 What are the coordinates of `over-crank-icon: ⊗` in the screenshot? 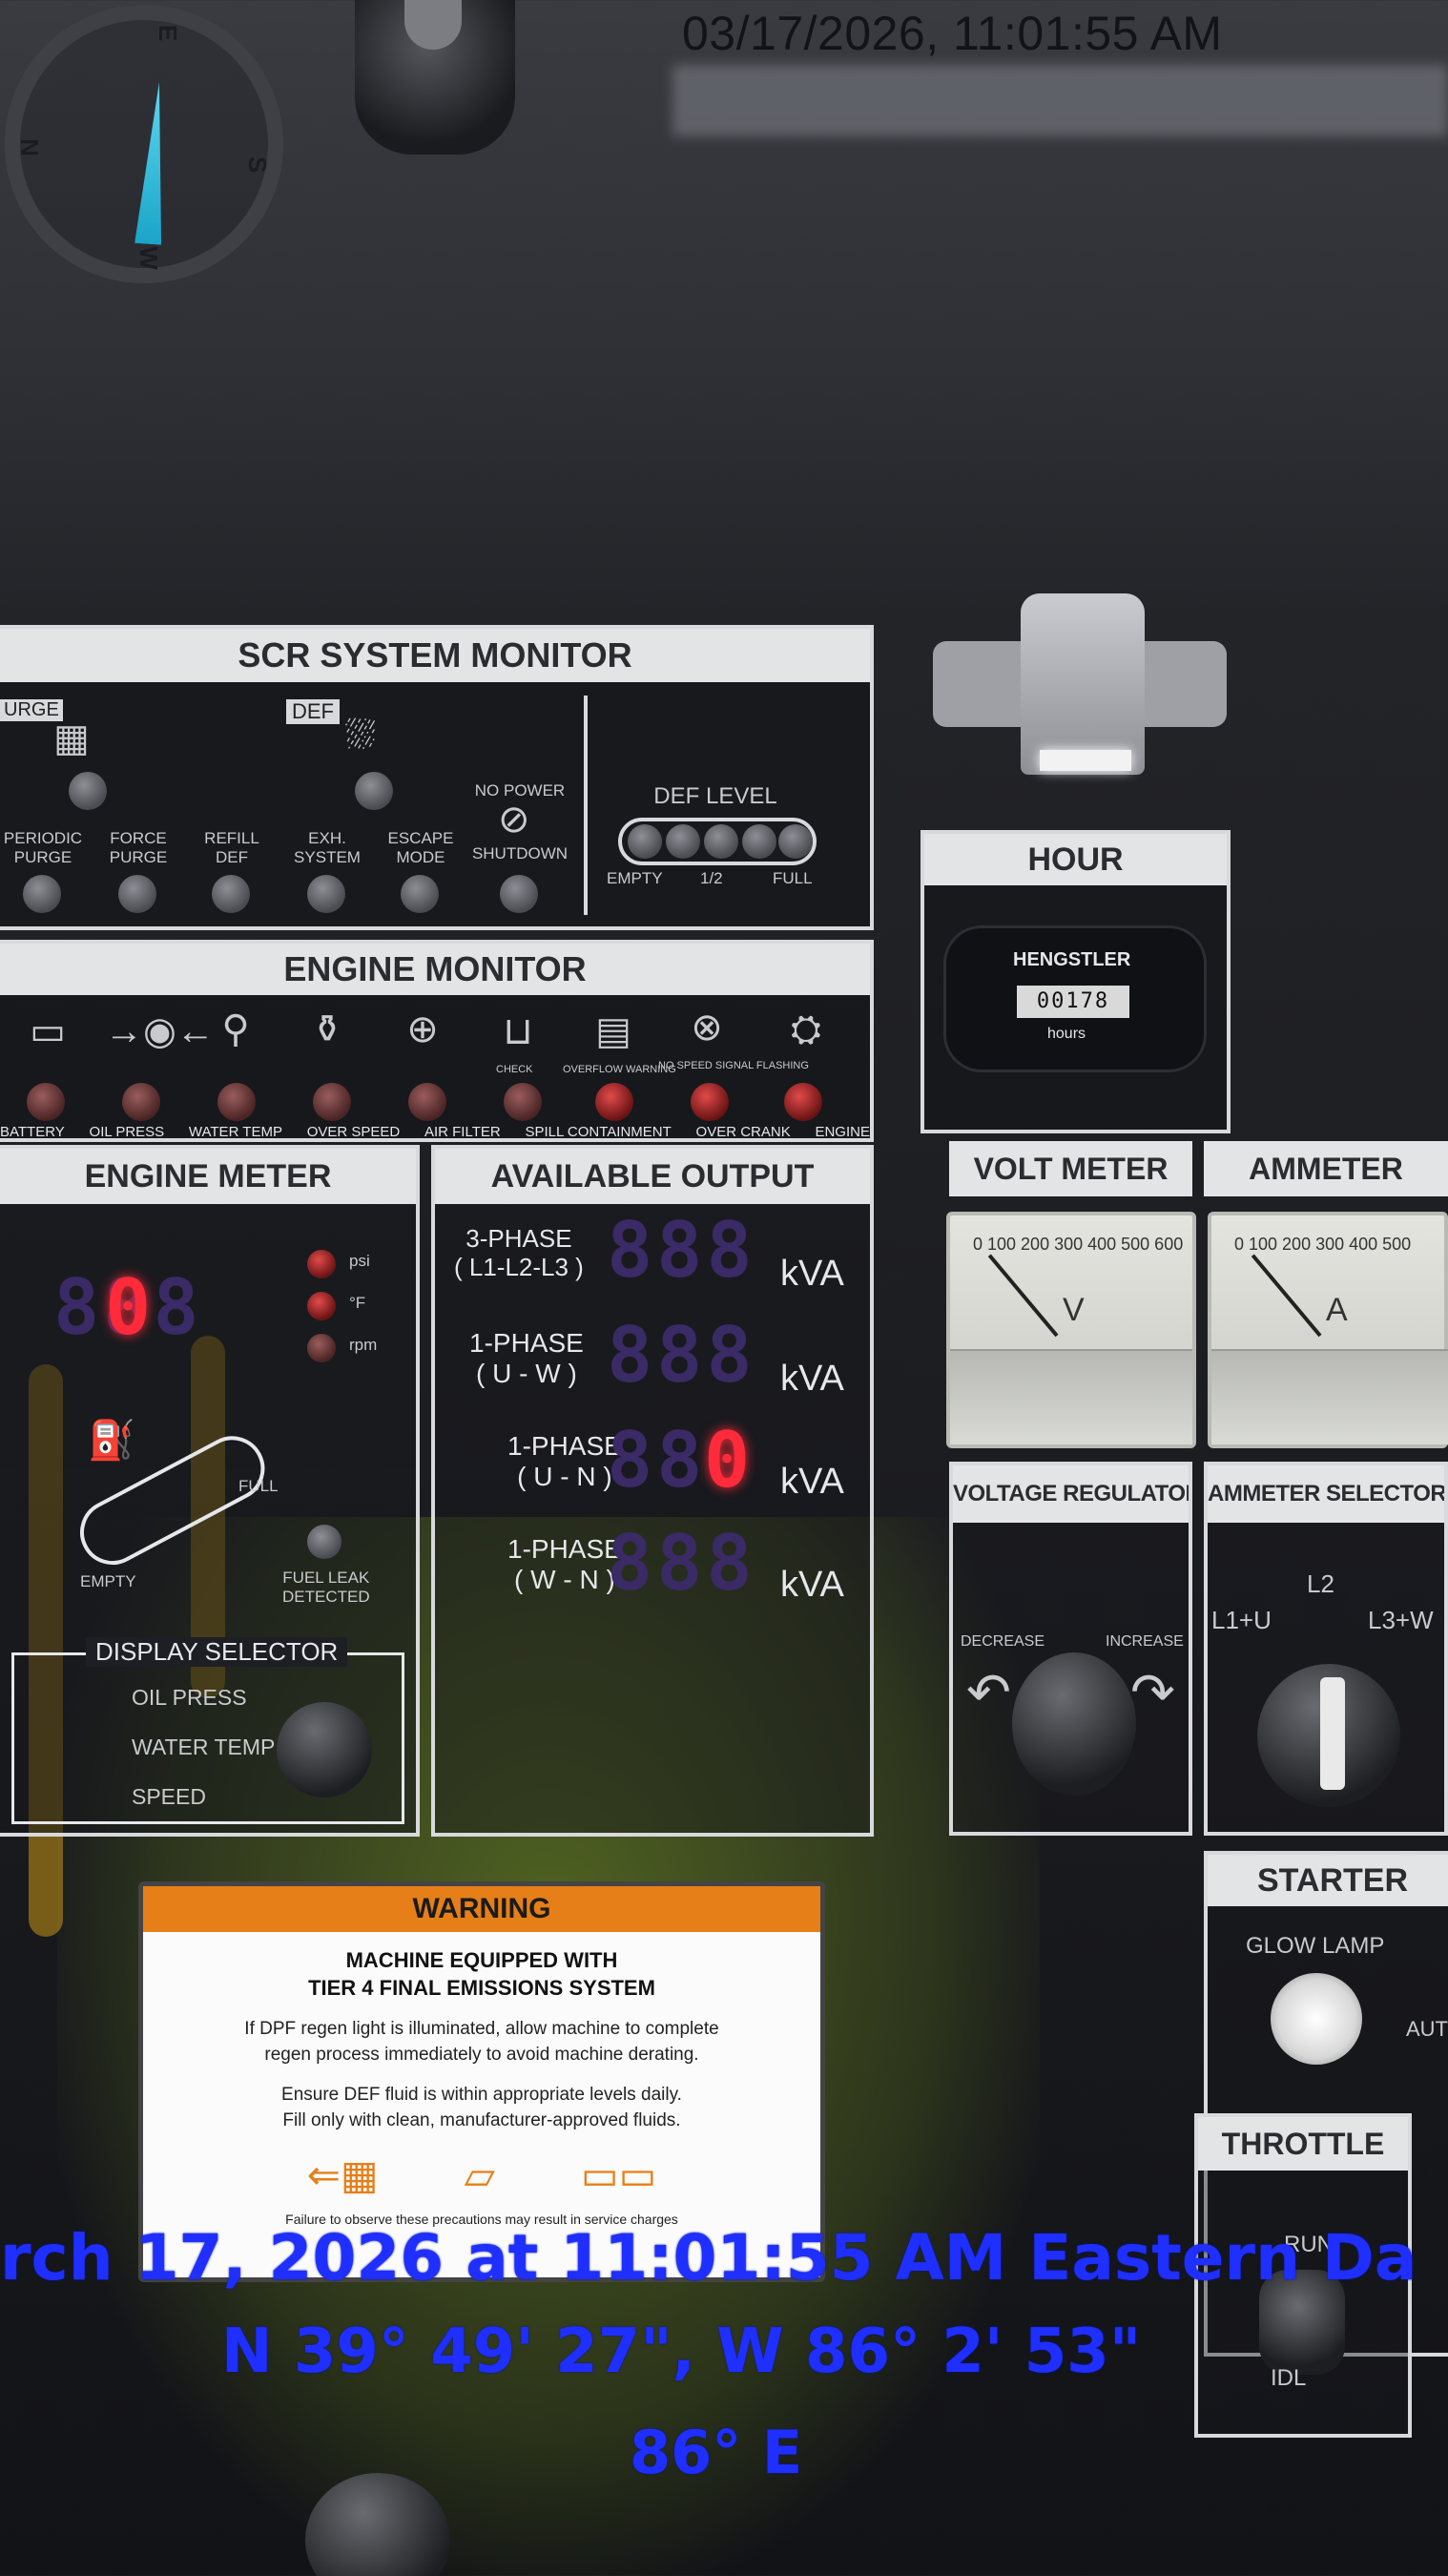 It's located at (707, 1028).